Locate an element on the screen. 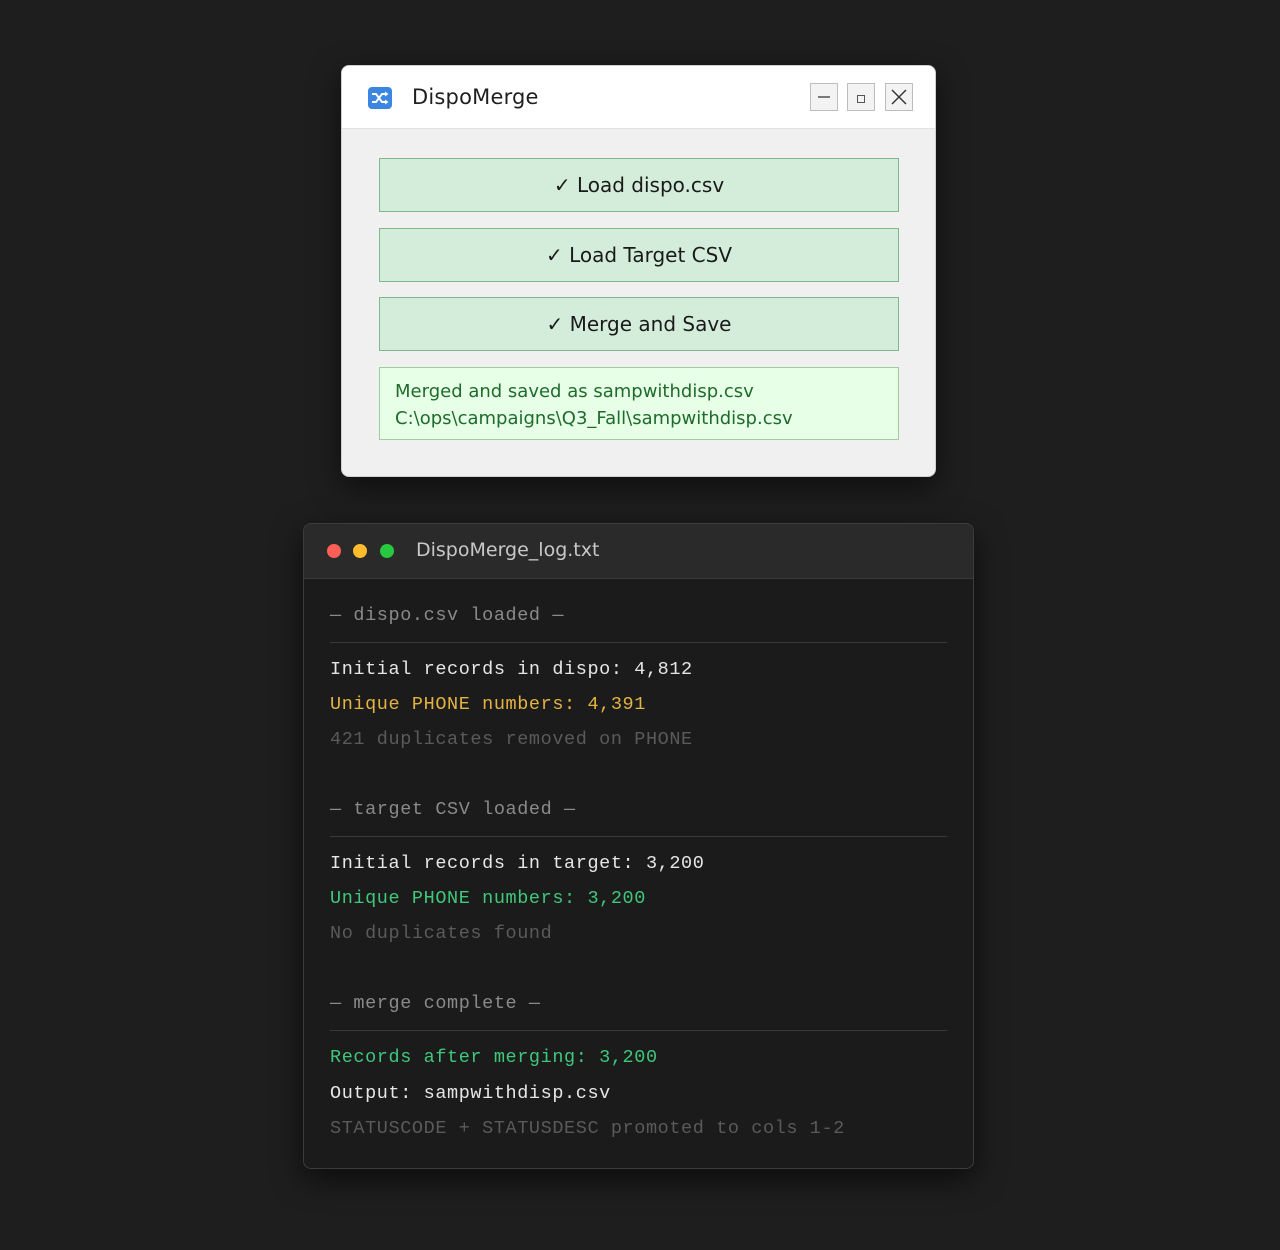 This screenshot has height=1250, width=1280. minimize-button is located at coordinates (824, 97).